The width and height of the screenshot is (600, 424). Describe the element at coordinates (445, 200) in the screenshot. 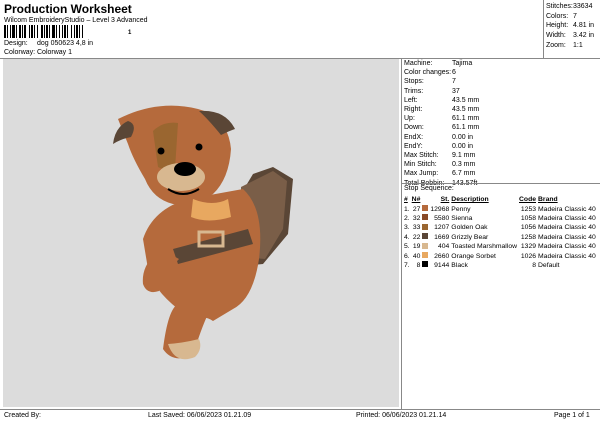

I see `col-stitches: St.` at that location.